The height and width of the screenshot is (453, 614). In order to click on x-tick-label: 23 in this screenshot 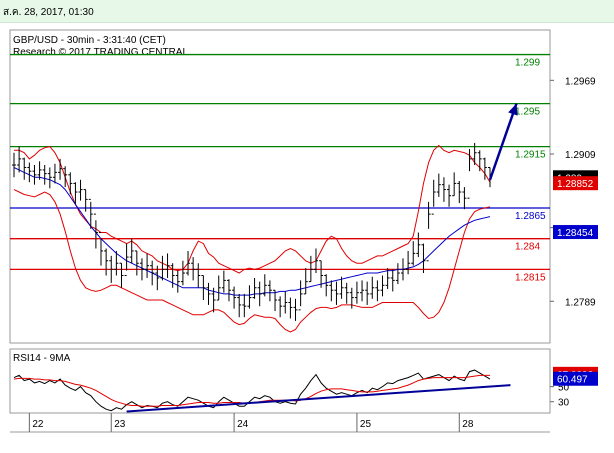, I will do `click(120, 424)`.